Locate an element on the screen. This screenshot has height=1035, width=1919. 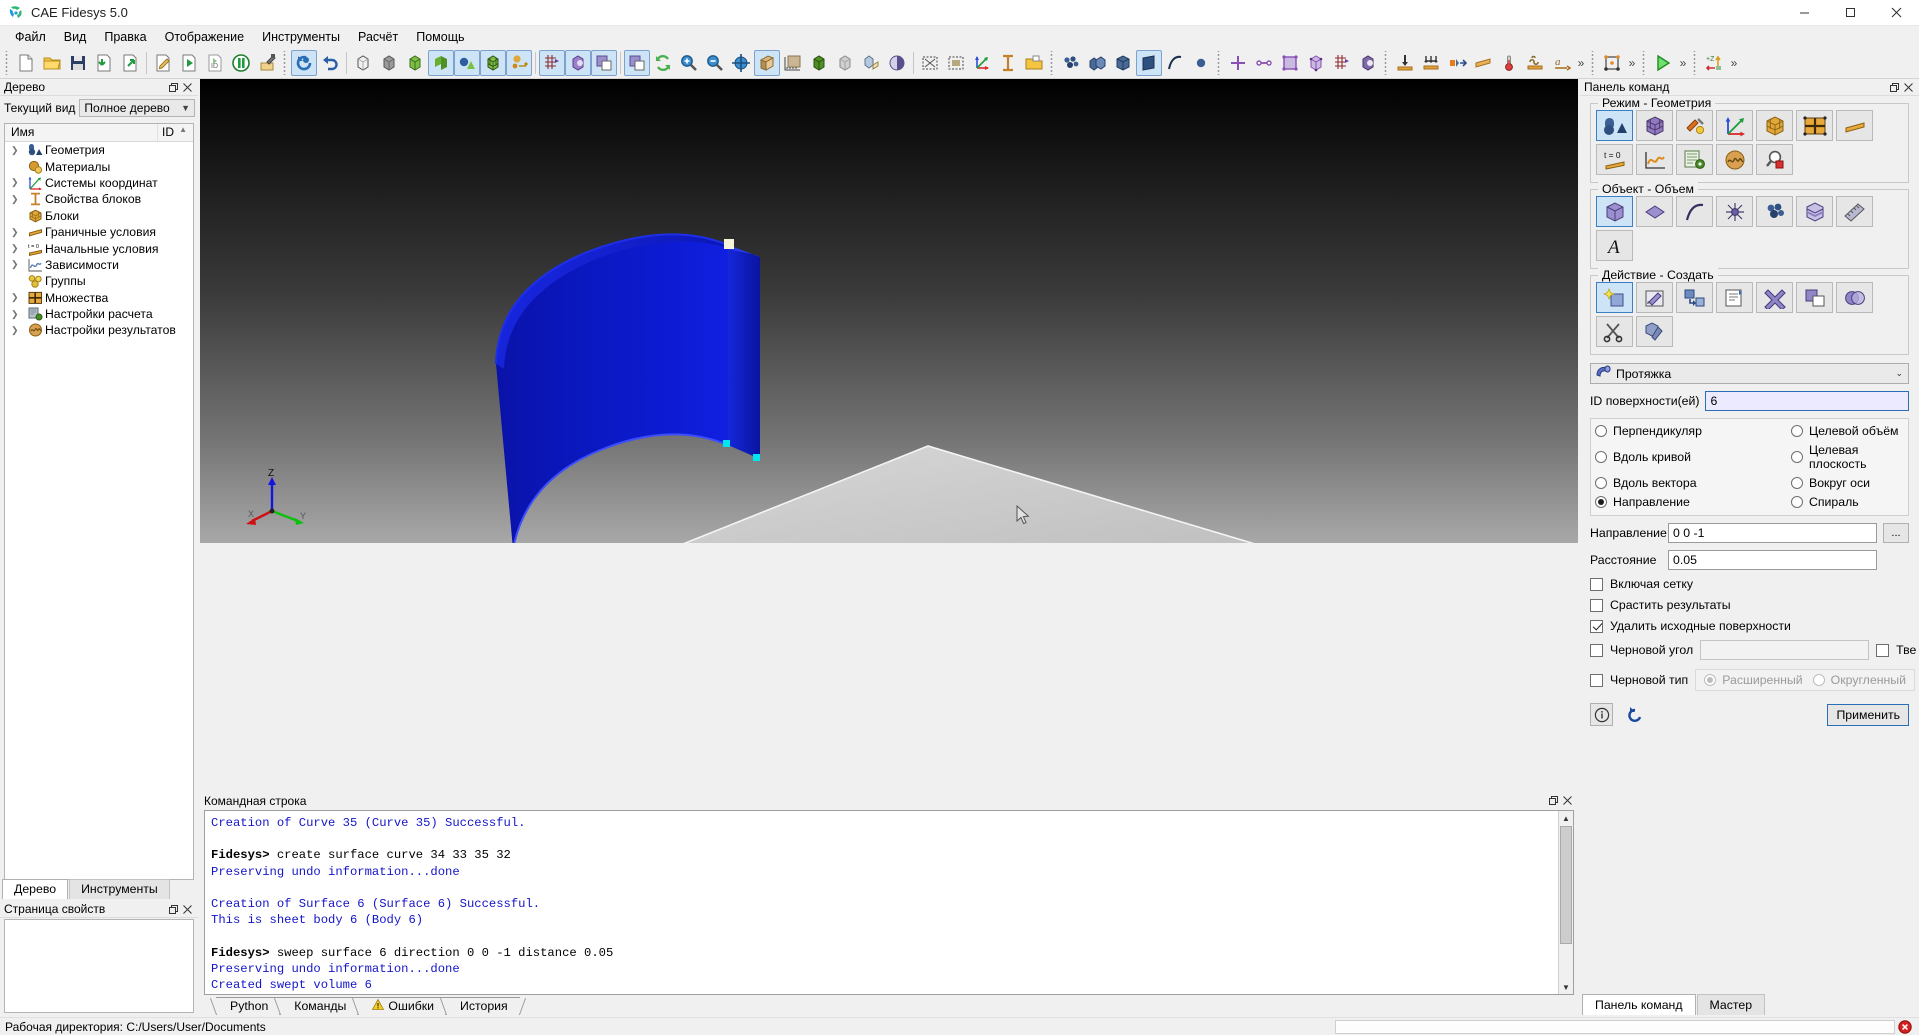
copy-cube-icon is located at coordinates (871, 63).